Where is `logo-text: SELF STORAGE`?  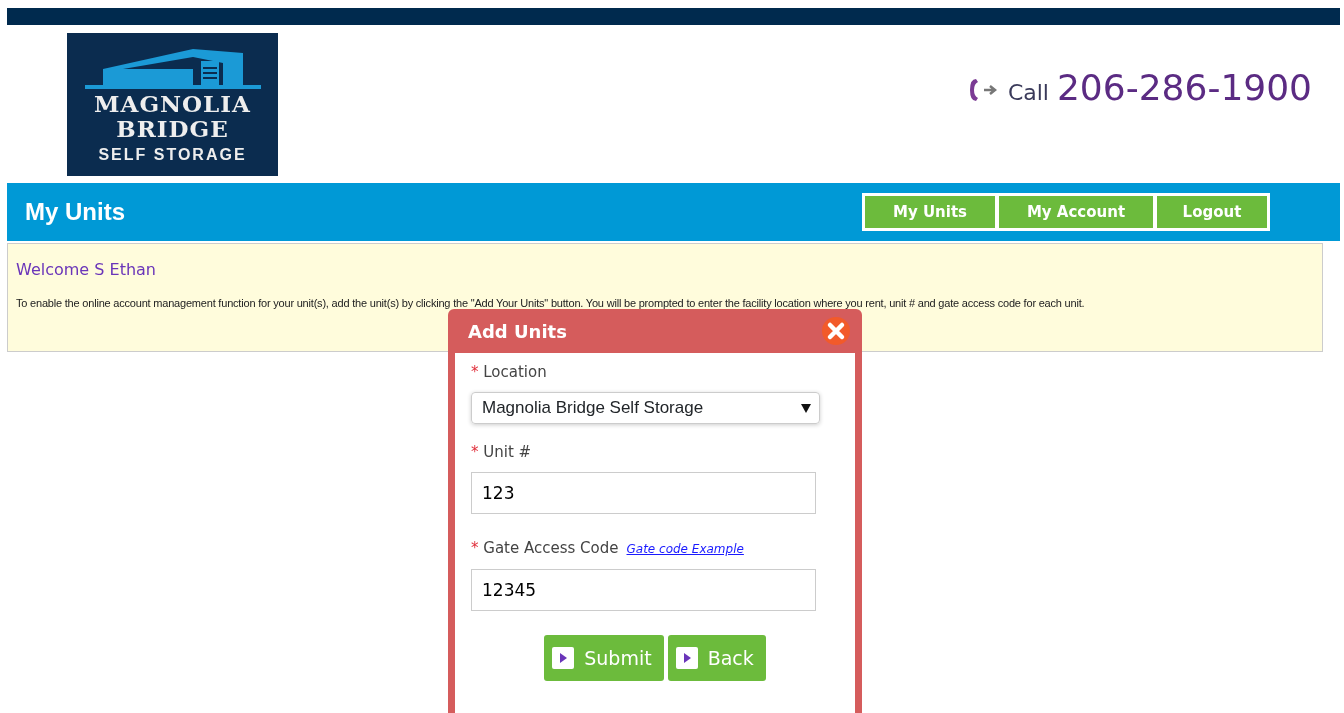
logo-text: SELF STORAGE is located at coordinates (172, 155).